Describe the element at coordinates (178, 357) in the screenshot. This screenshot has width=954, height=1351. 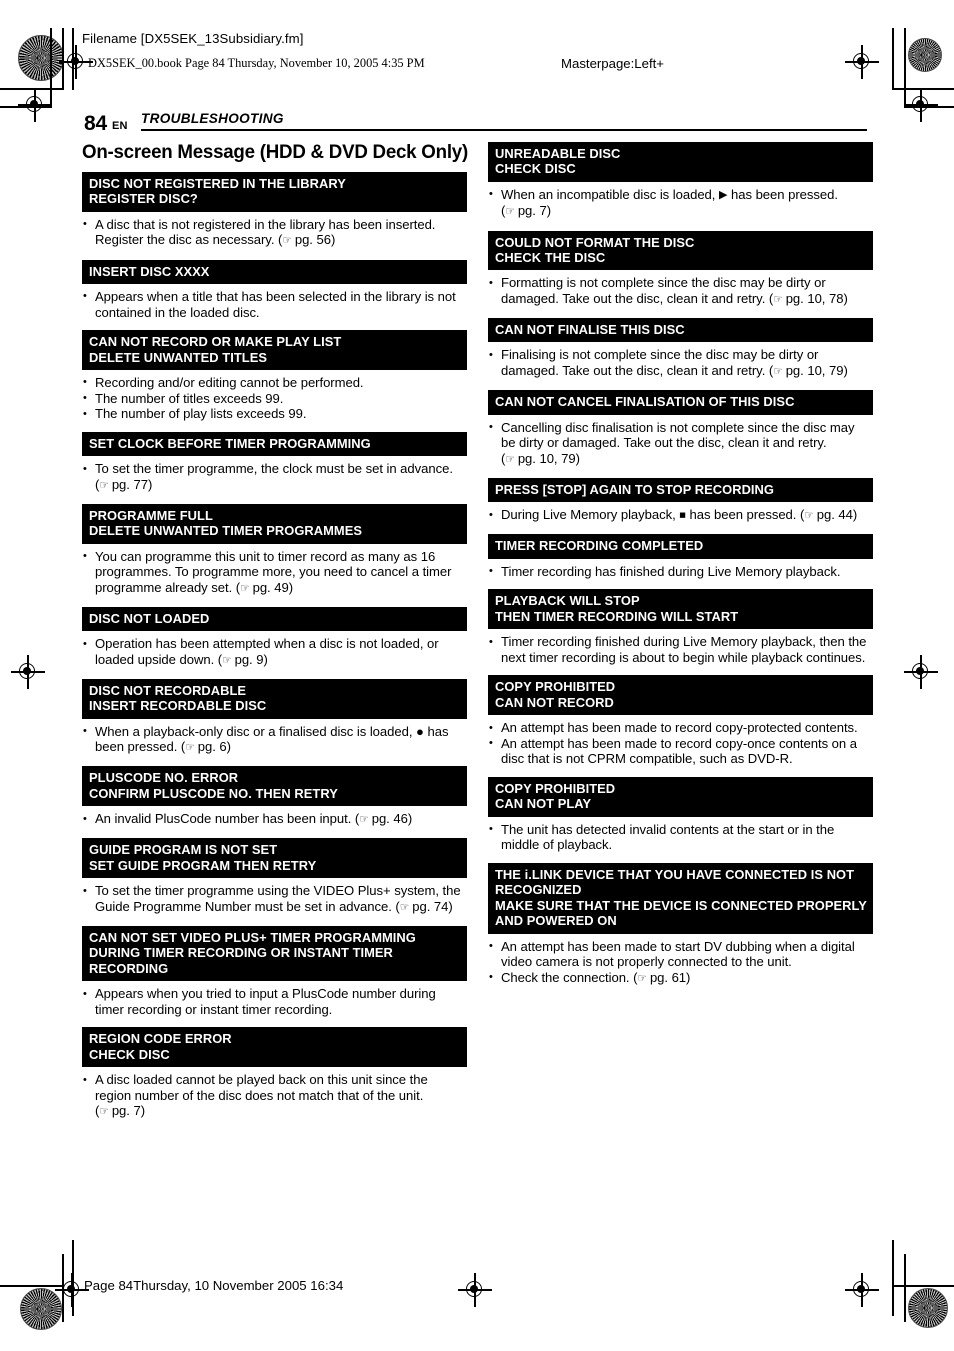
I see `message-title-line: DELETE UNWANTED TITLES` at that location.